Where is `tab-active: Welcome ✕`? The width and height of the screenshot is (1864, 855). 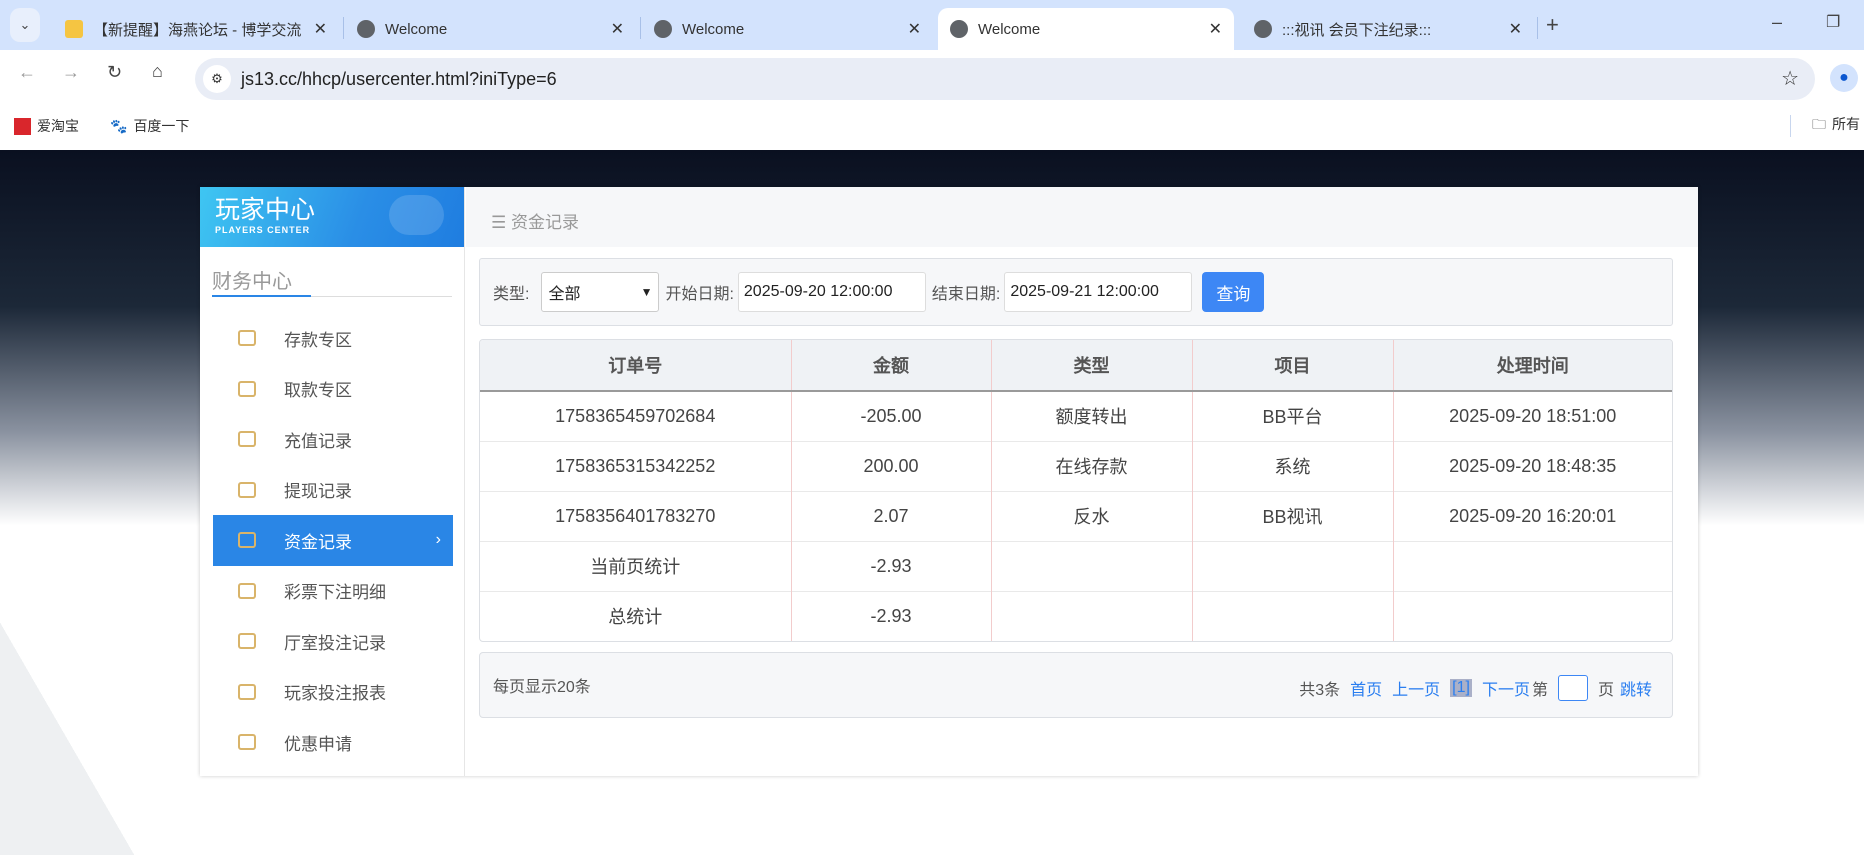 tab-active: Welcome ✕ is located at coordinates (1086, 29).